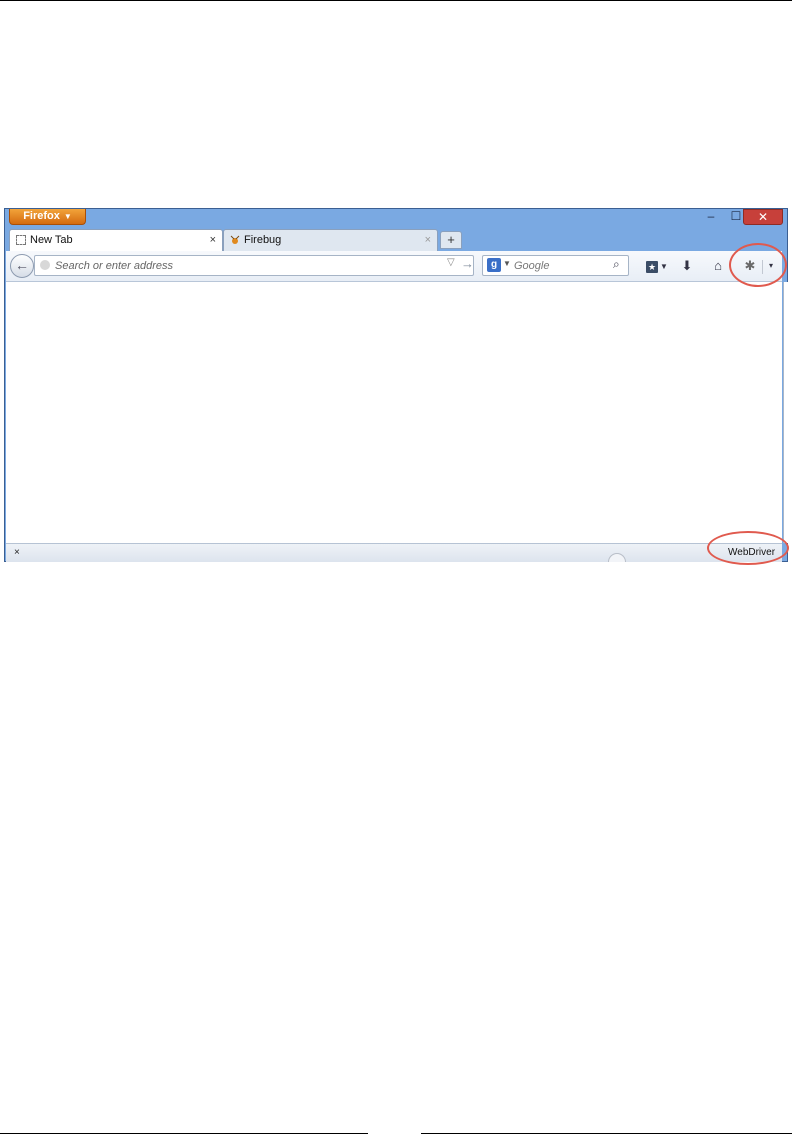 The image size is (792, 1142). Describe the element at coordinates (116, 240) in the screenshot. I see `tab-new-tab: New Tab ×` at that location.